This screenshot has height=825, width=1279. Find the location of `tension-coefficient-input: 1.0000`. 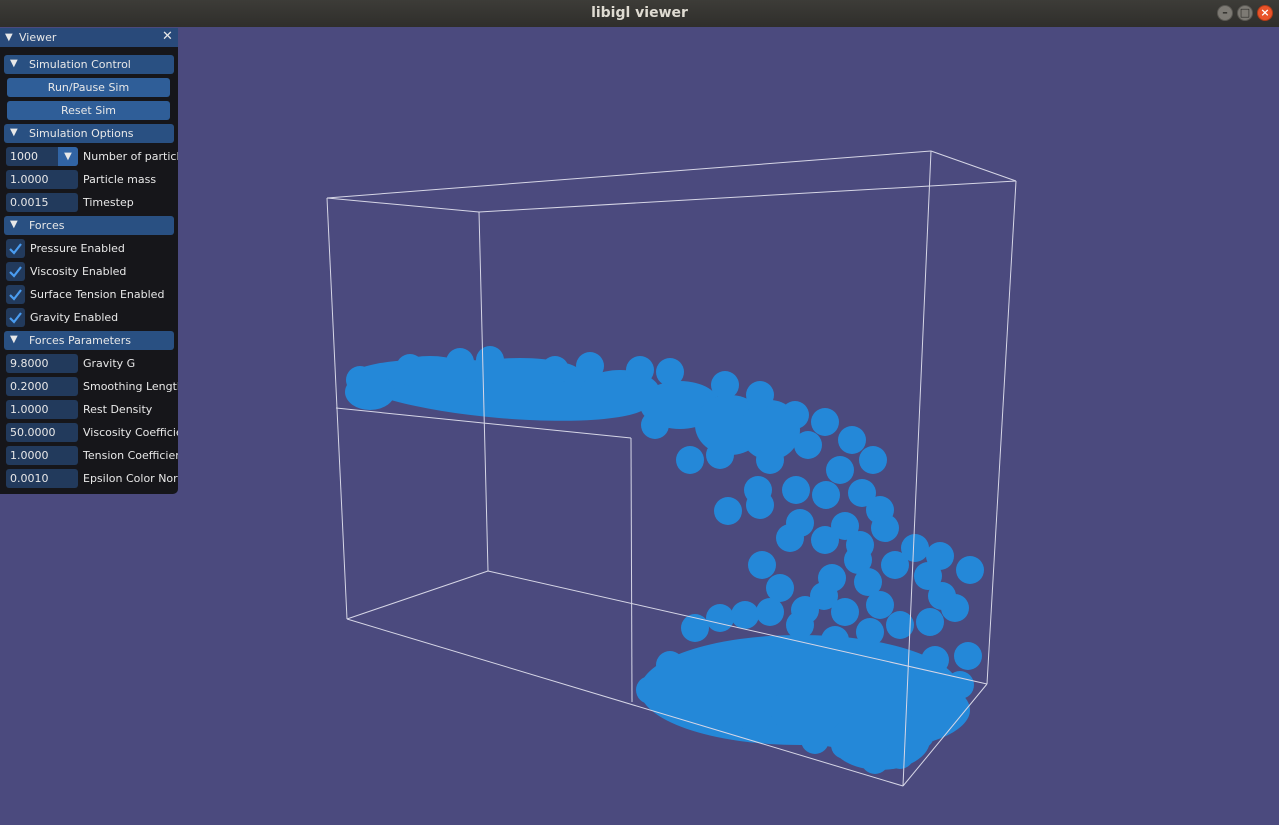

tension-coefficient-input: 1.0000 is located at coordinates (42, 455).